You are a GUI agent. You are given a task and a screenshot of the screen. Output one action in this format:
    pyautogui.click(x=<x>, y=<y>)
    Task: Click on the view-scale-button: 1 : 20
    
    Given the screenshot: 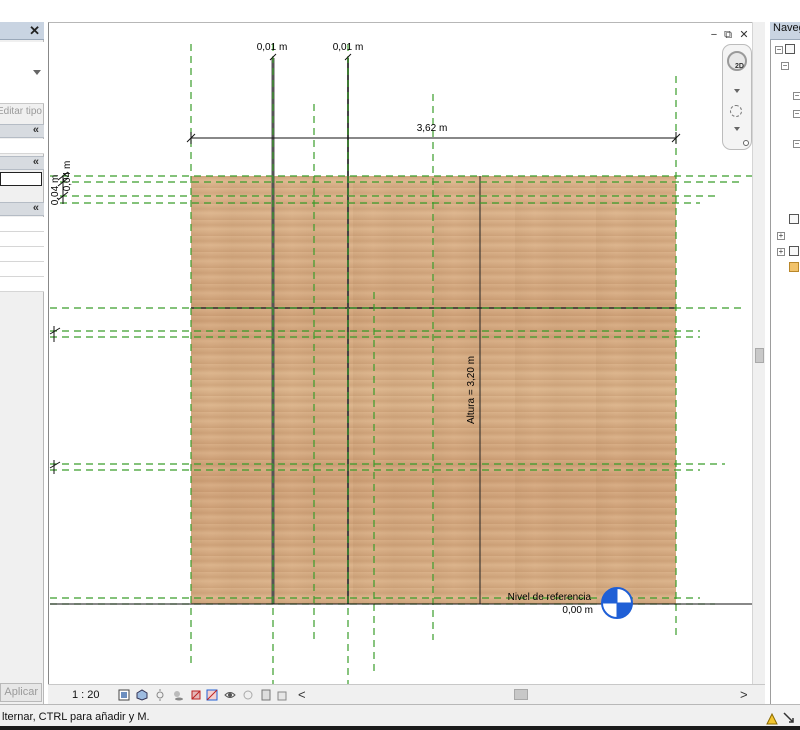 What is the action you would take?
    pyautogui.click(x=86, y=695)
    